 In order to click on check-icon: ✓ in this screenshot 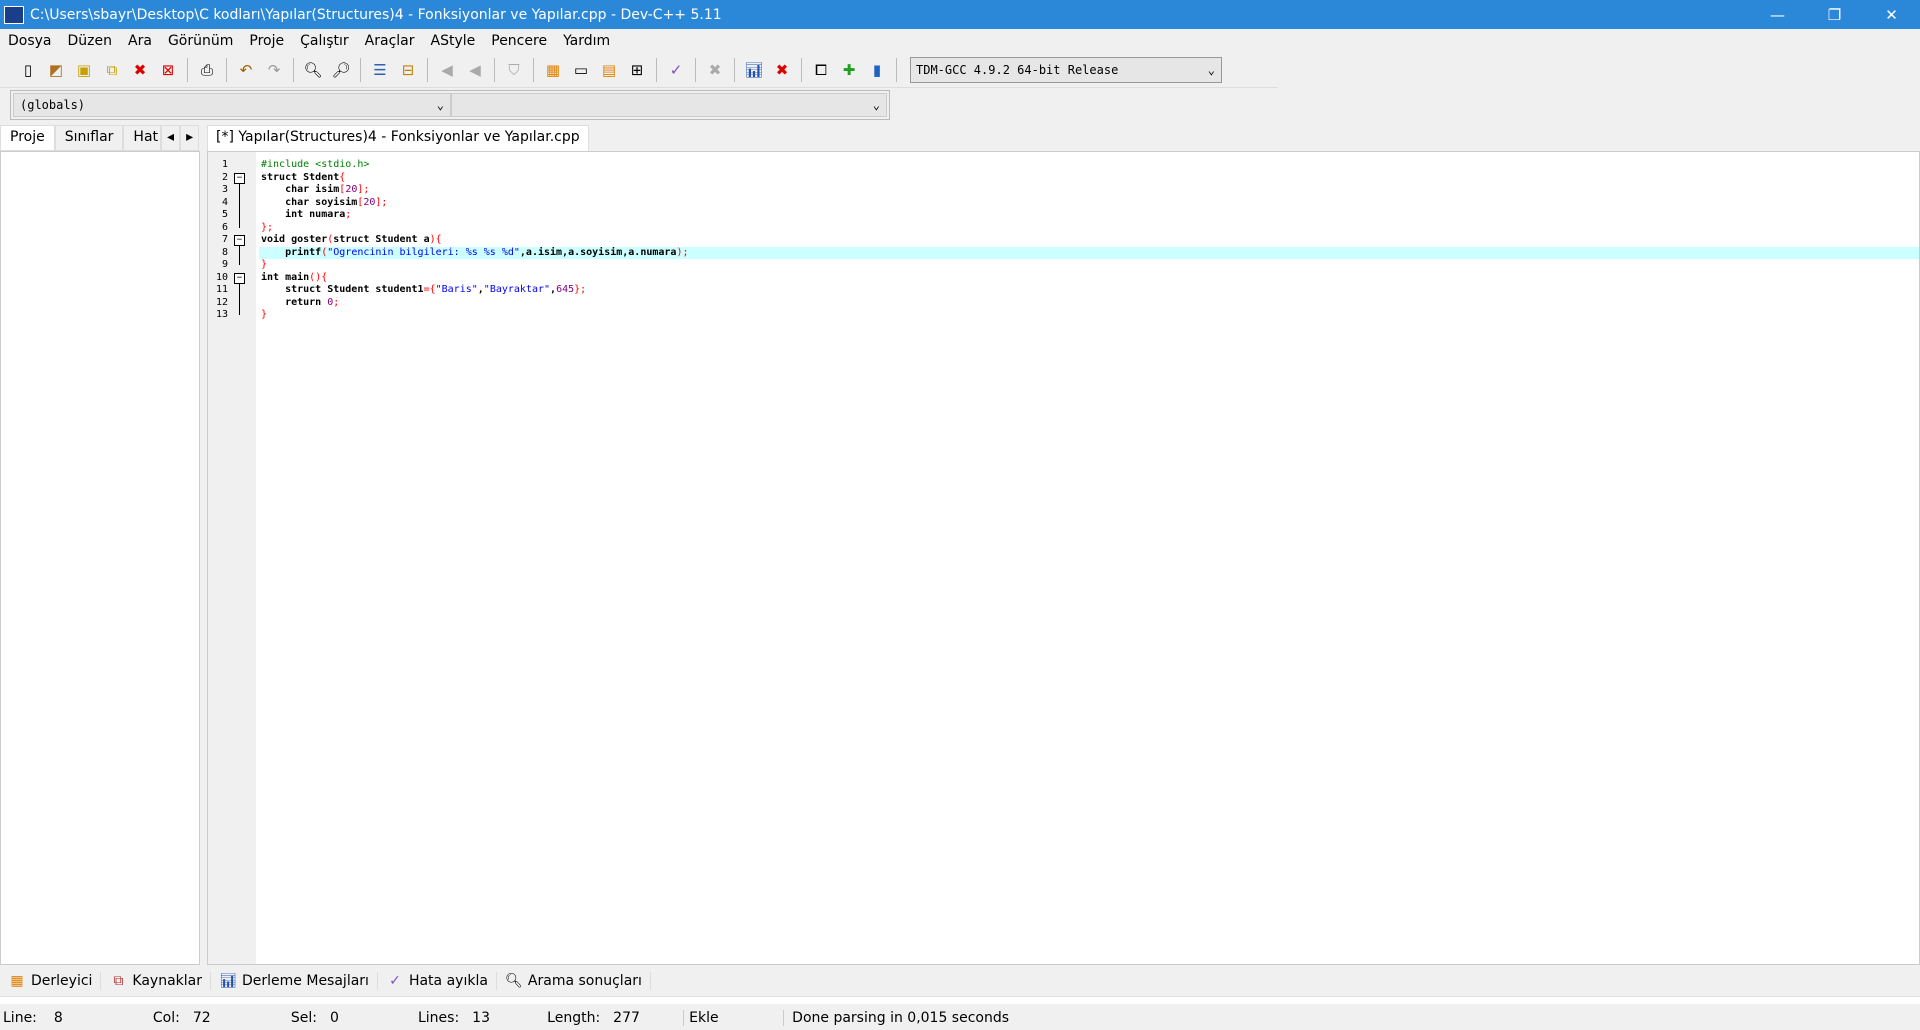, I will do `click(395, 981)`.